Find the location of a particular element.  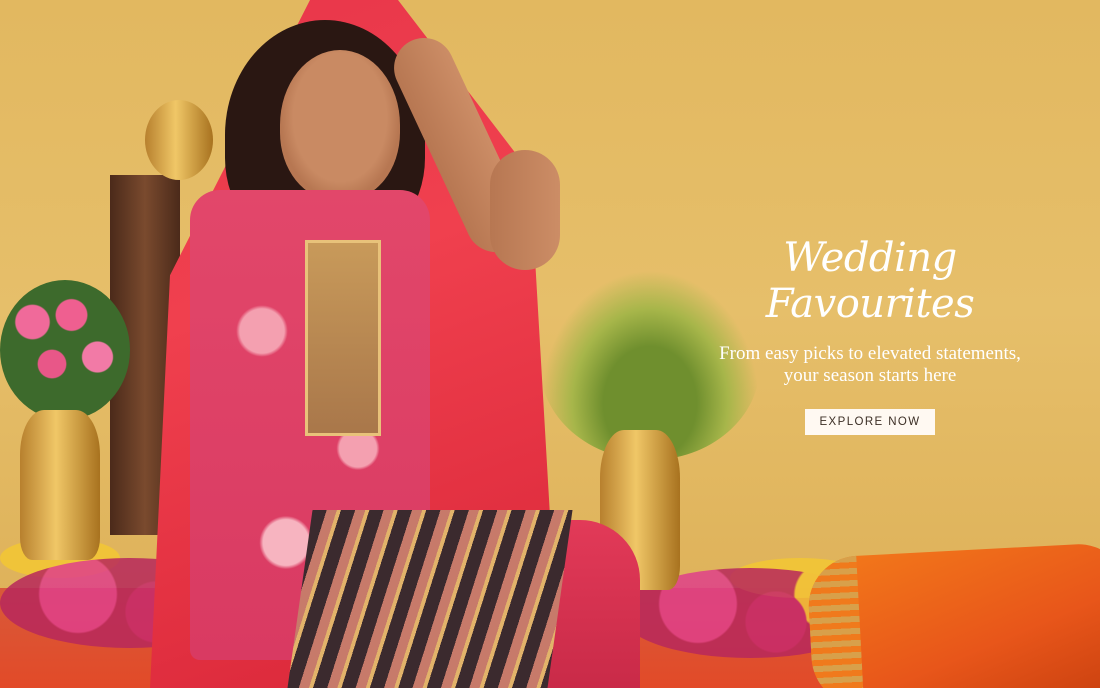

hero-subtitle-line1: From easy picks to elevated statements, is located at coordinates (870, 353).